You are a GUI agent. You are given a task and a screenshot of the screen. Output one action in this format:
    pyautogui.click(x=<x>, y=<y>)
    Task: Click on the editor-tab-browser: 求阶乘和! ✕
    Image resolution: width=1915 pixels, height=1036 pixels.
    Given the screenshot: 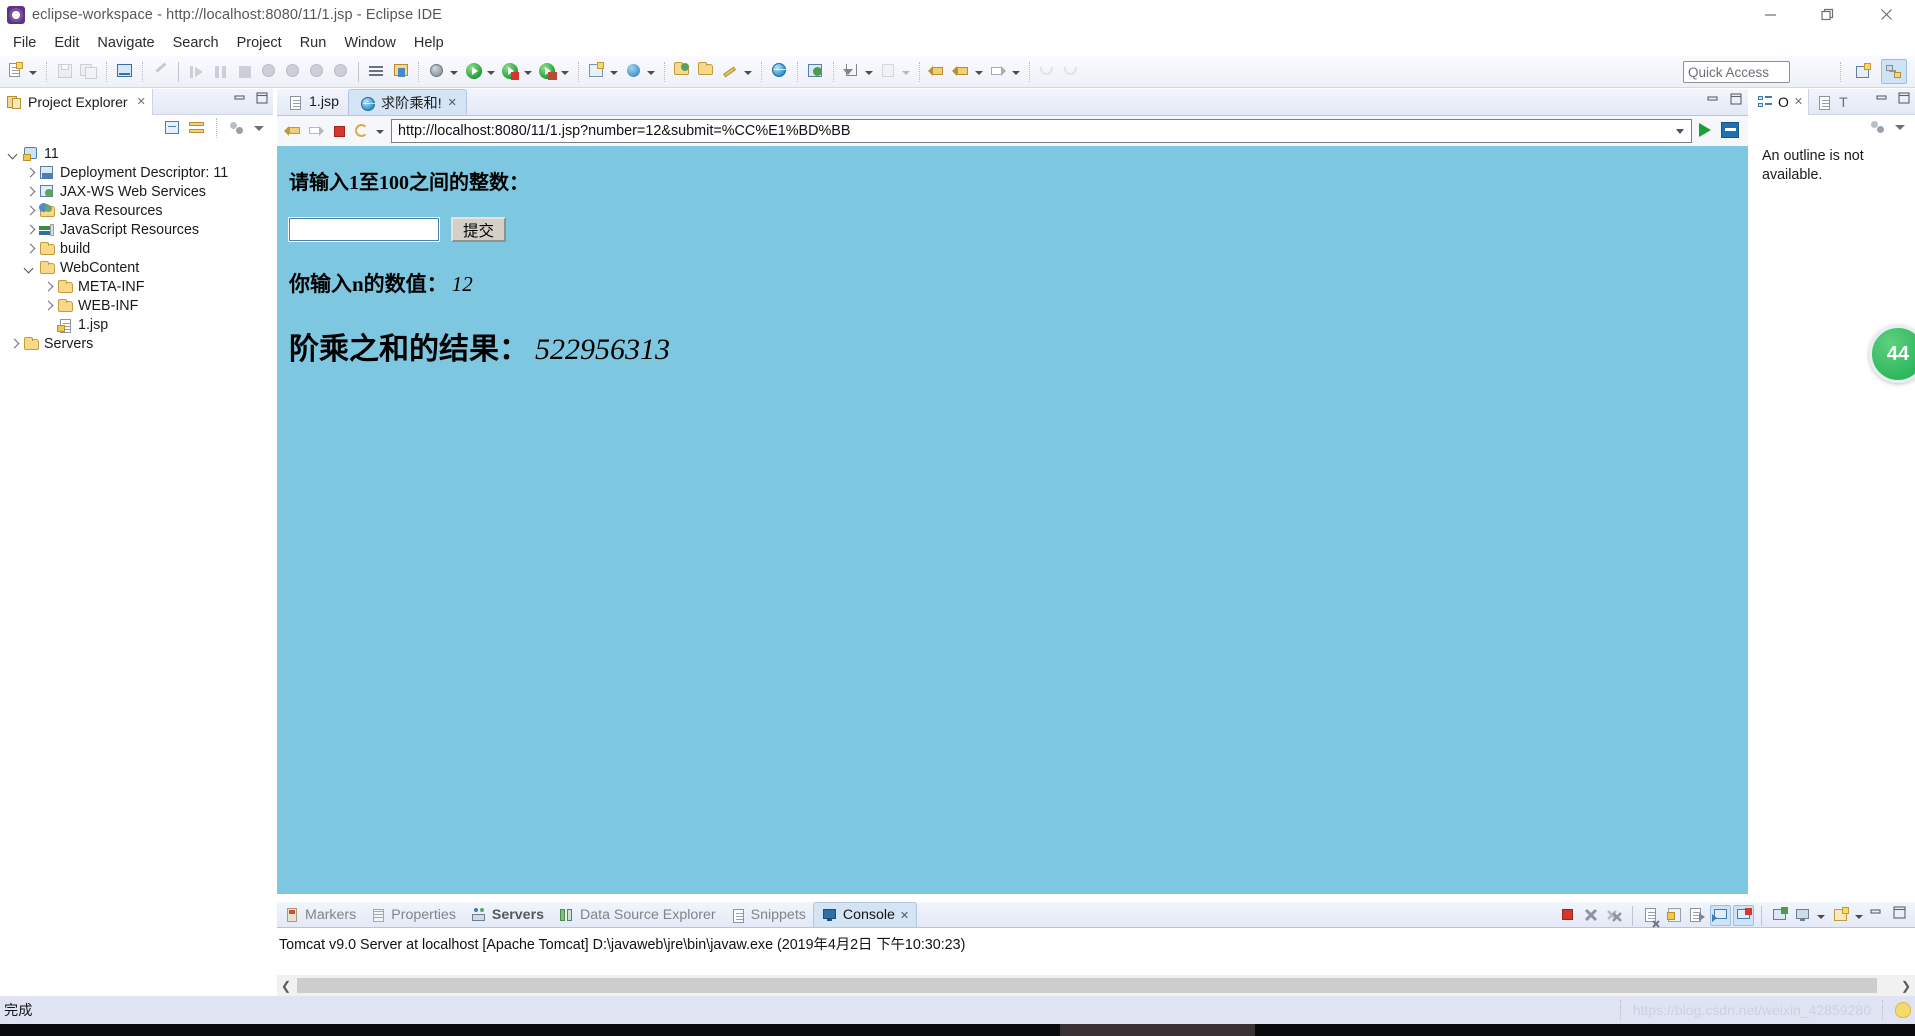 What is the action you would take?
    pyautogui.click(x=407, y=102)
    